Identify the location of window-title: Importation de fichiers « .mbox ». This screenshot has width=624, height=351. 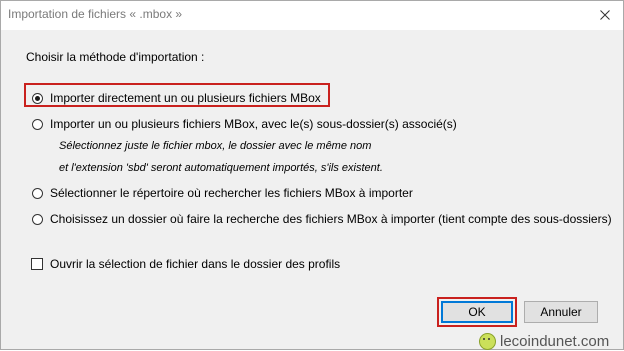
(95, 14).